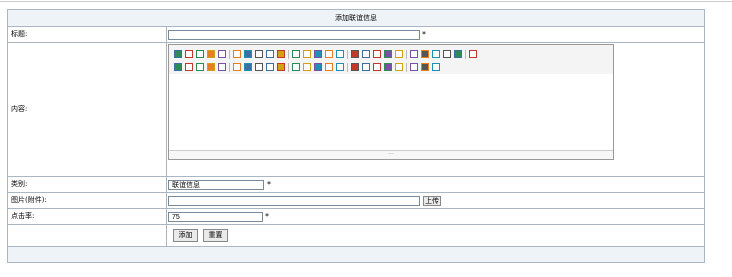 The width and height of the screenshot is (732, 277). I want to click on align-center-icon, so click(329, 54).